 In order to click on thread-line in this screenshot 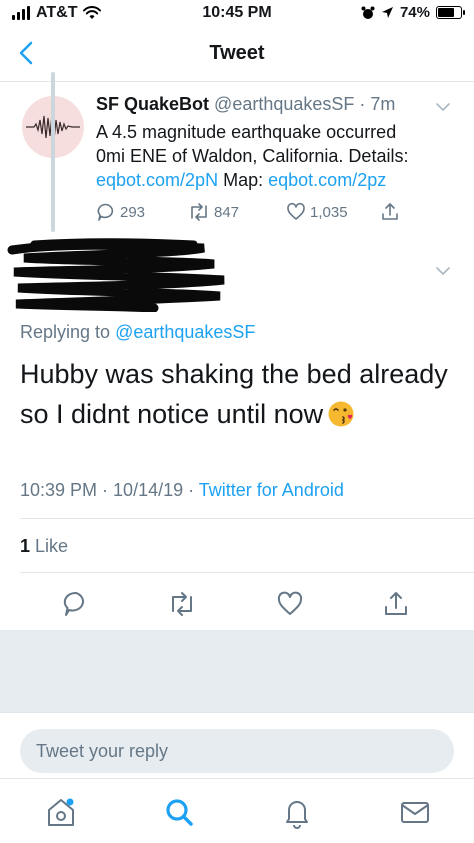, I will do `click(53, 152)`.